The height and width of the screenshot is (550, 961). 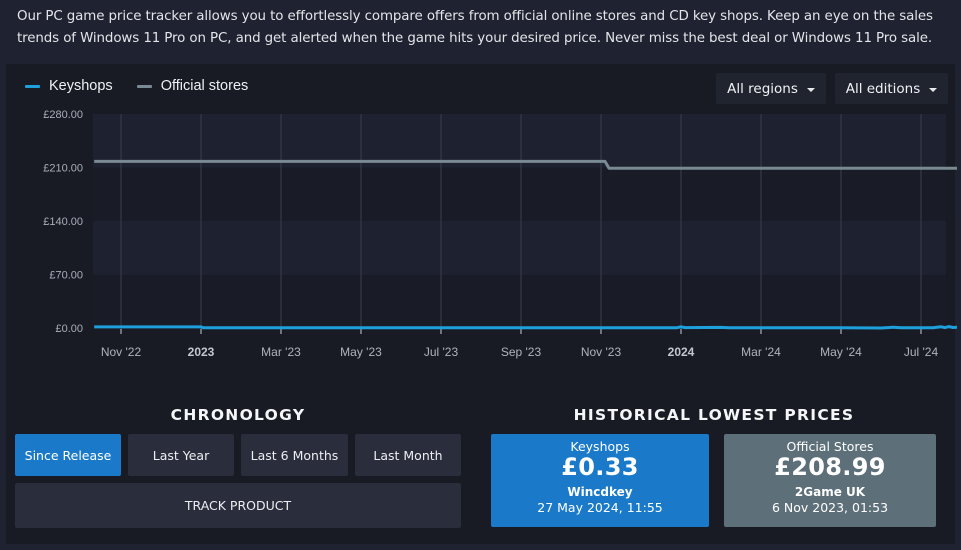 What do you see at coordinates (63, 169) in the screenshot?
I see `y-tick-label: £210.00` at bounding box center [63, 169].